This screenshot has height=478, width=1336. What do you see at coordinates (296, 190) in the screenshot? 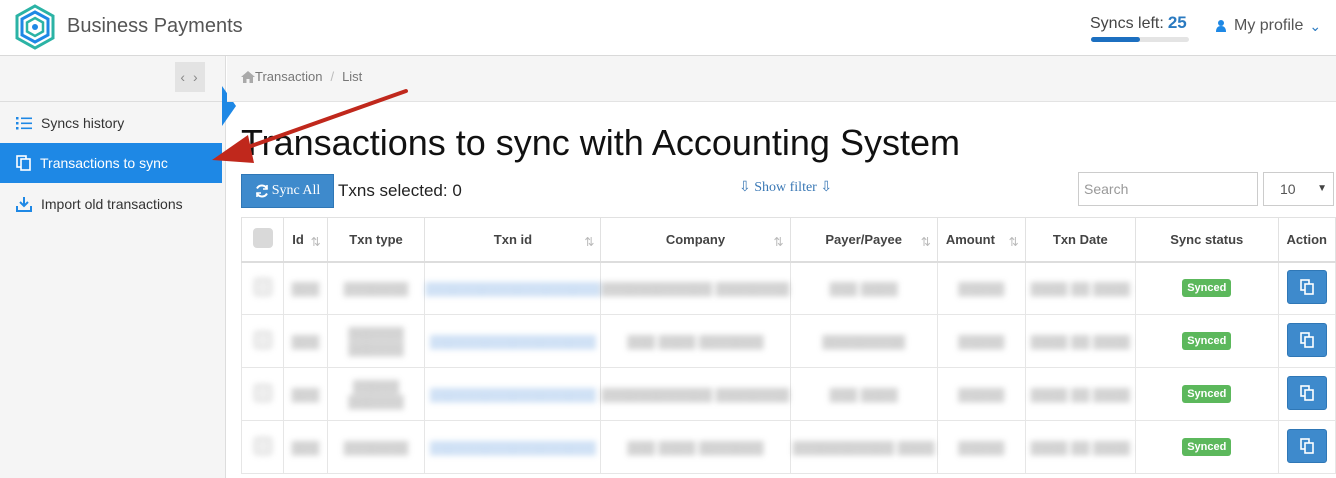
I see `sync-all-label: Sync All` at bounding box center [296, 190].